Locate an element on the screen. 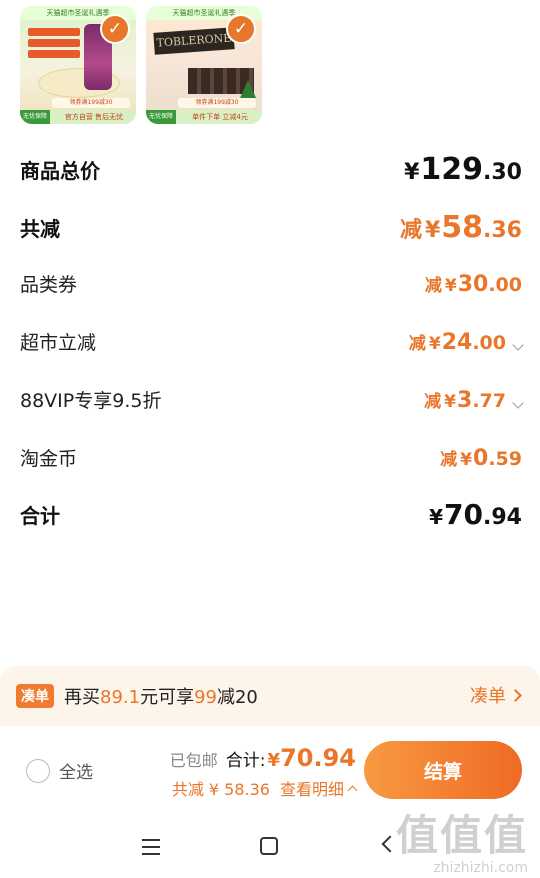 The width and height of the screenshot is (540, 878). chevron-up-icon is located at coordinates (352, 790).